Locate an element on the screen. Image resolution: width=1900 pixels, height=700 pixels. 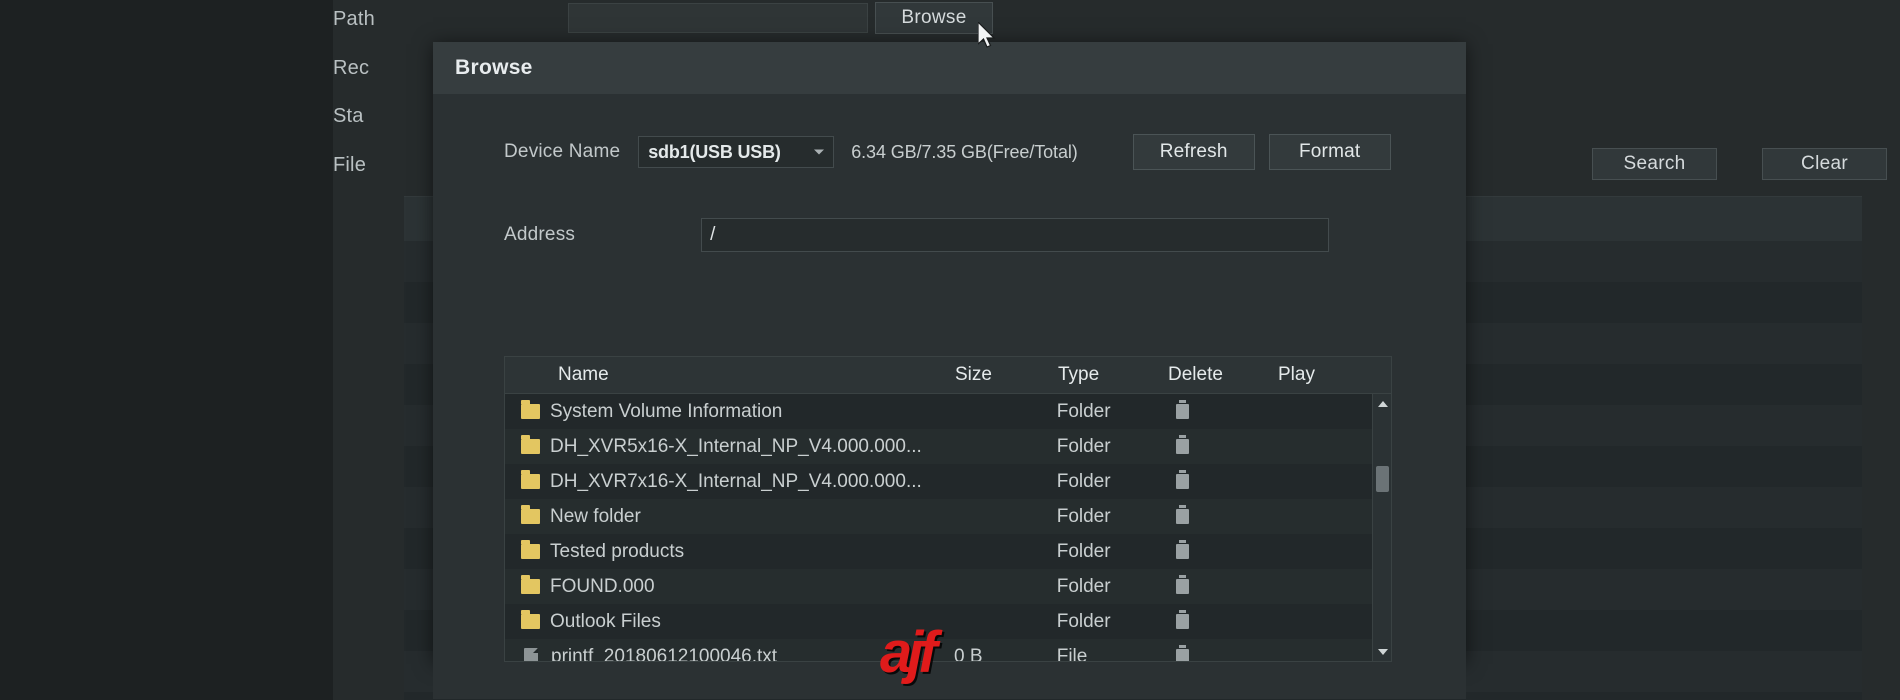
file-row-type: File is located at coordinates (1072, 653).